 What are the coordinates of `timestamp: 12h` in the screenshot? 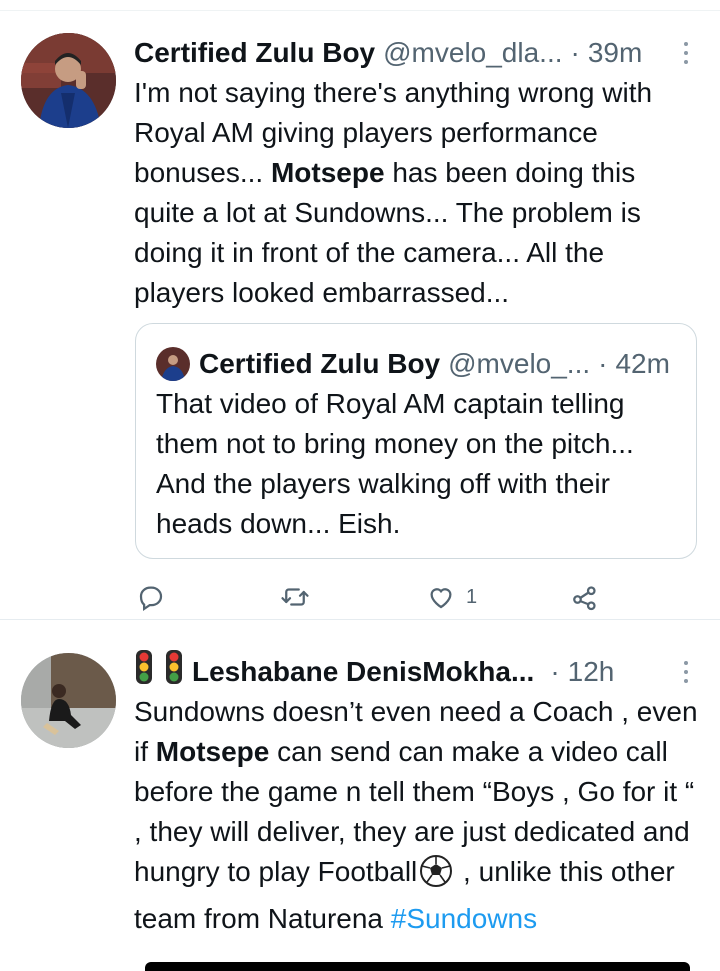 It's located at (591, 672).